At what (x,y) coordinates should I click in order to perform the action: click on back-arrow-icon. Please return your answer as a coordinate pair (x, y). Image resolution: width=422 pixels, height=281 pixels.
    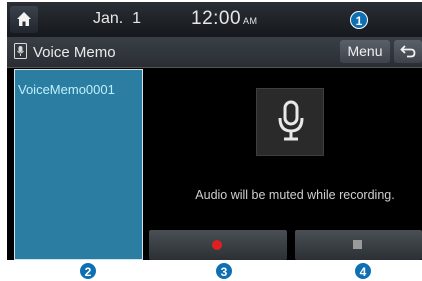
    Looking at the image, I should click on (408, 51).